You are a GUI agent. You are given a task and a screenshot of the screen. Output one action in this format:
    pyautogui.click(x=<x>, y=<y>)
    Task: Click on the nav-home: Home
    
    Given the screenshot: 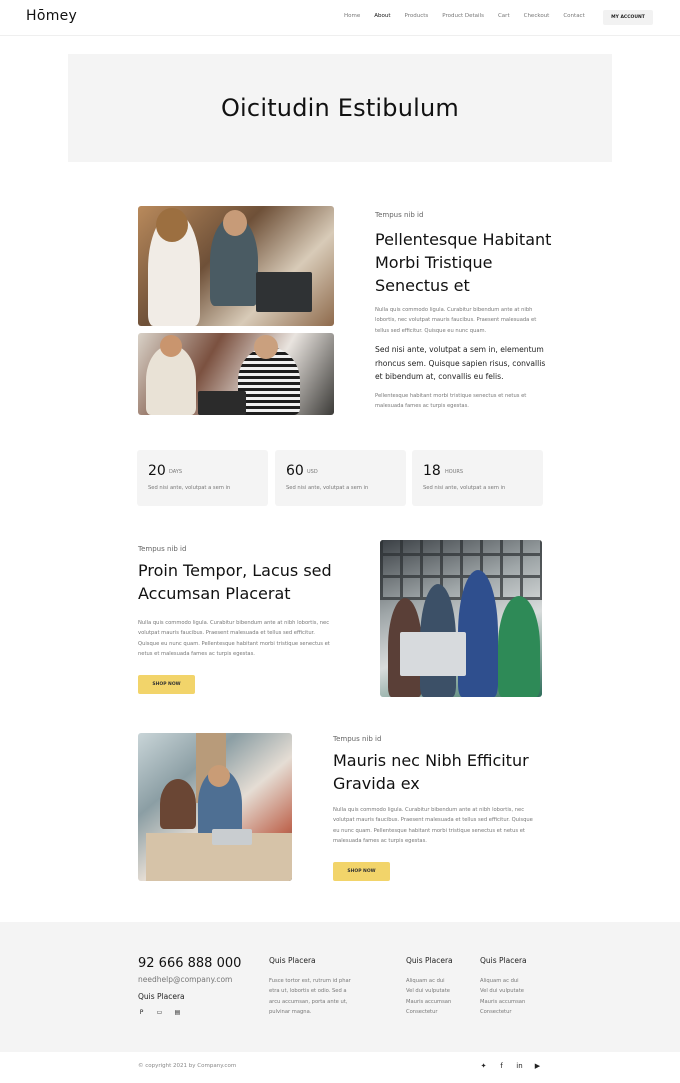 What is the action you would take?
    pyautogui.click(x=352, y=16)
    